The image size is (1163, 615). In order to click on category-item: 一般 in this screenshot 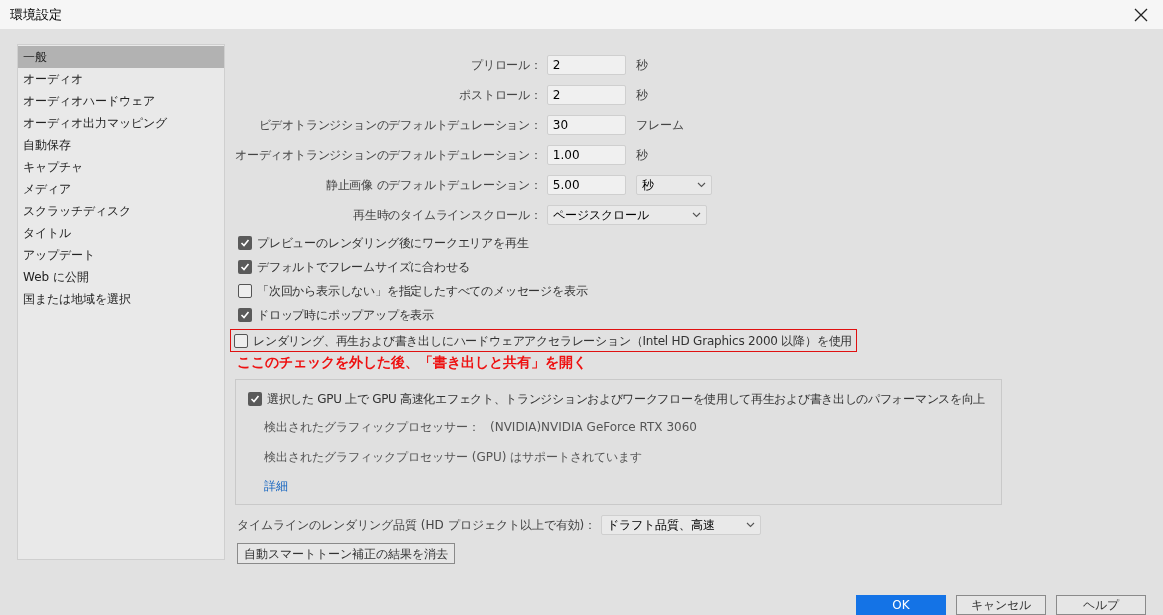, I will do `click(121, 57)`.